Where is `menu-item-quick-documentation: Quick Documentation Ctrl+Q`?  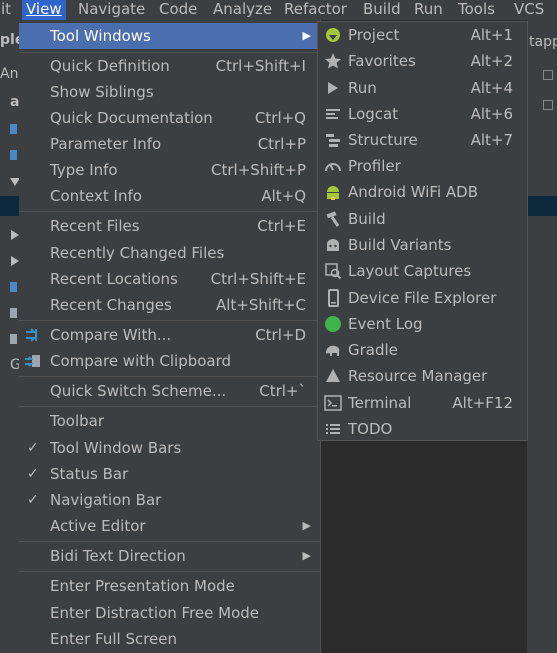 menu-item-quick-documentation: Quick Documentation Ctrl+Q is located at coordinates (169, 118).